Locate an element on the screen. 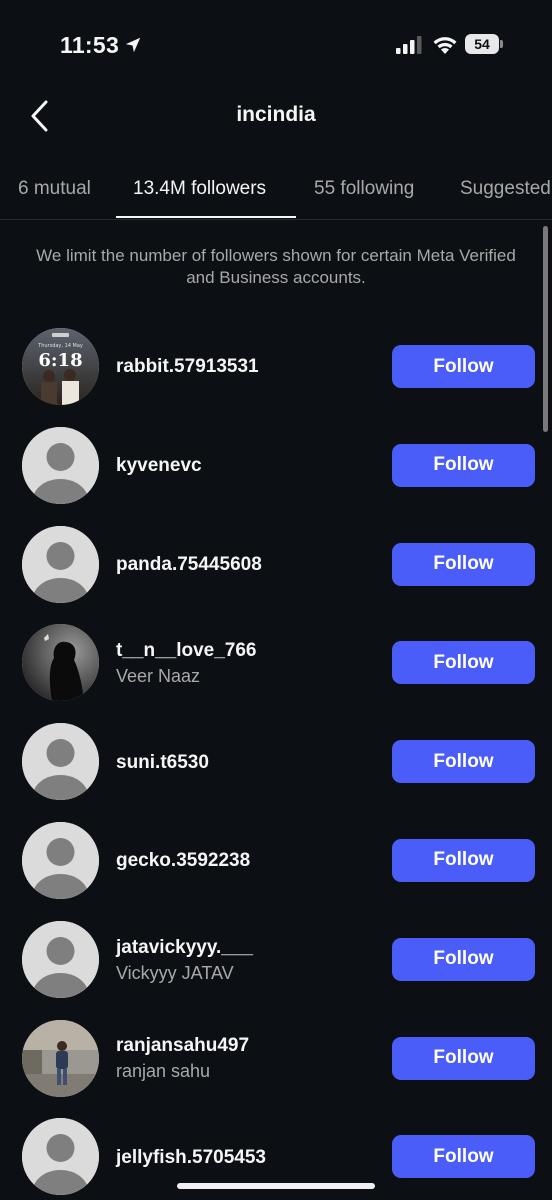  follower-names: suni.t6530 is located at coordinates (162, 762).